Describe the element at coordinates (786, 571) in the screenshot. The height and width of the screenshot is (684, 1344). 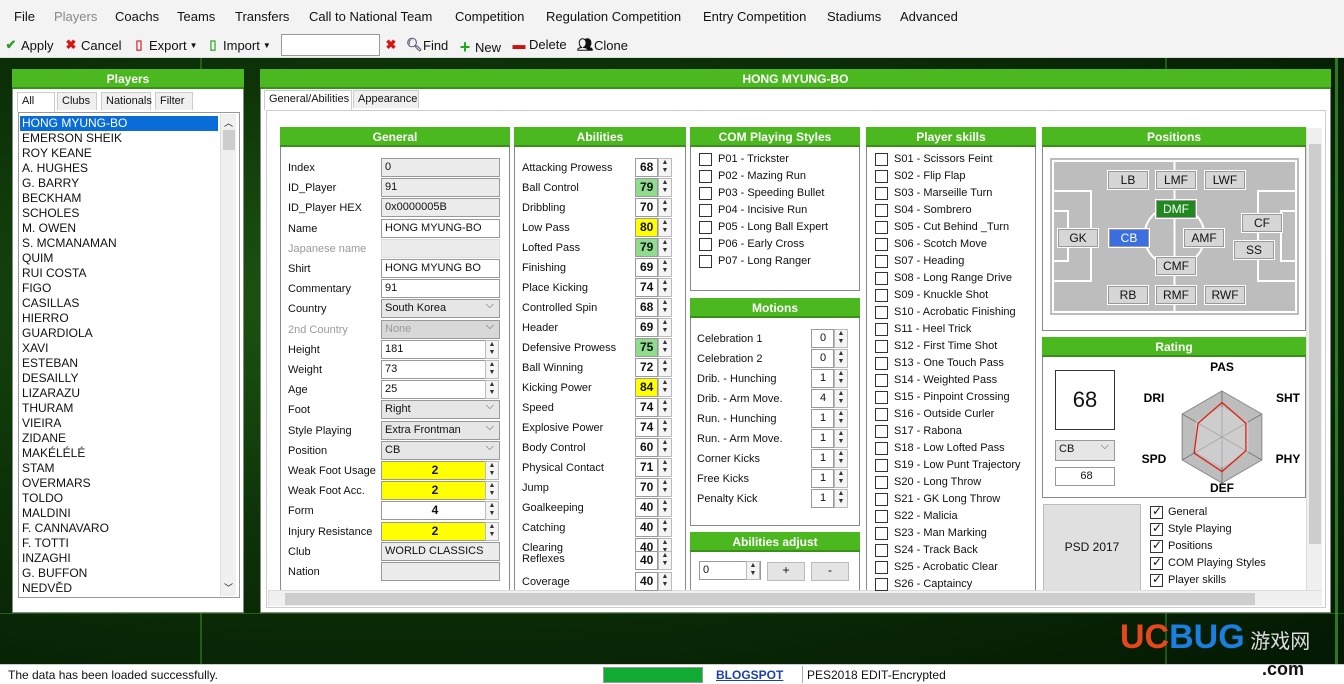
I see `adjust-plus-button: +` at that location.